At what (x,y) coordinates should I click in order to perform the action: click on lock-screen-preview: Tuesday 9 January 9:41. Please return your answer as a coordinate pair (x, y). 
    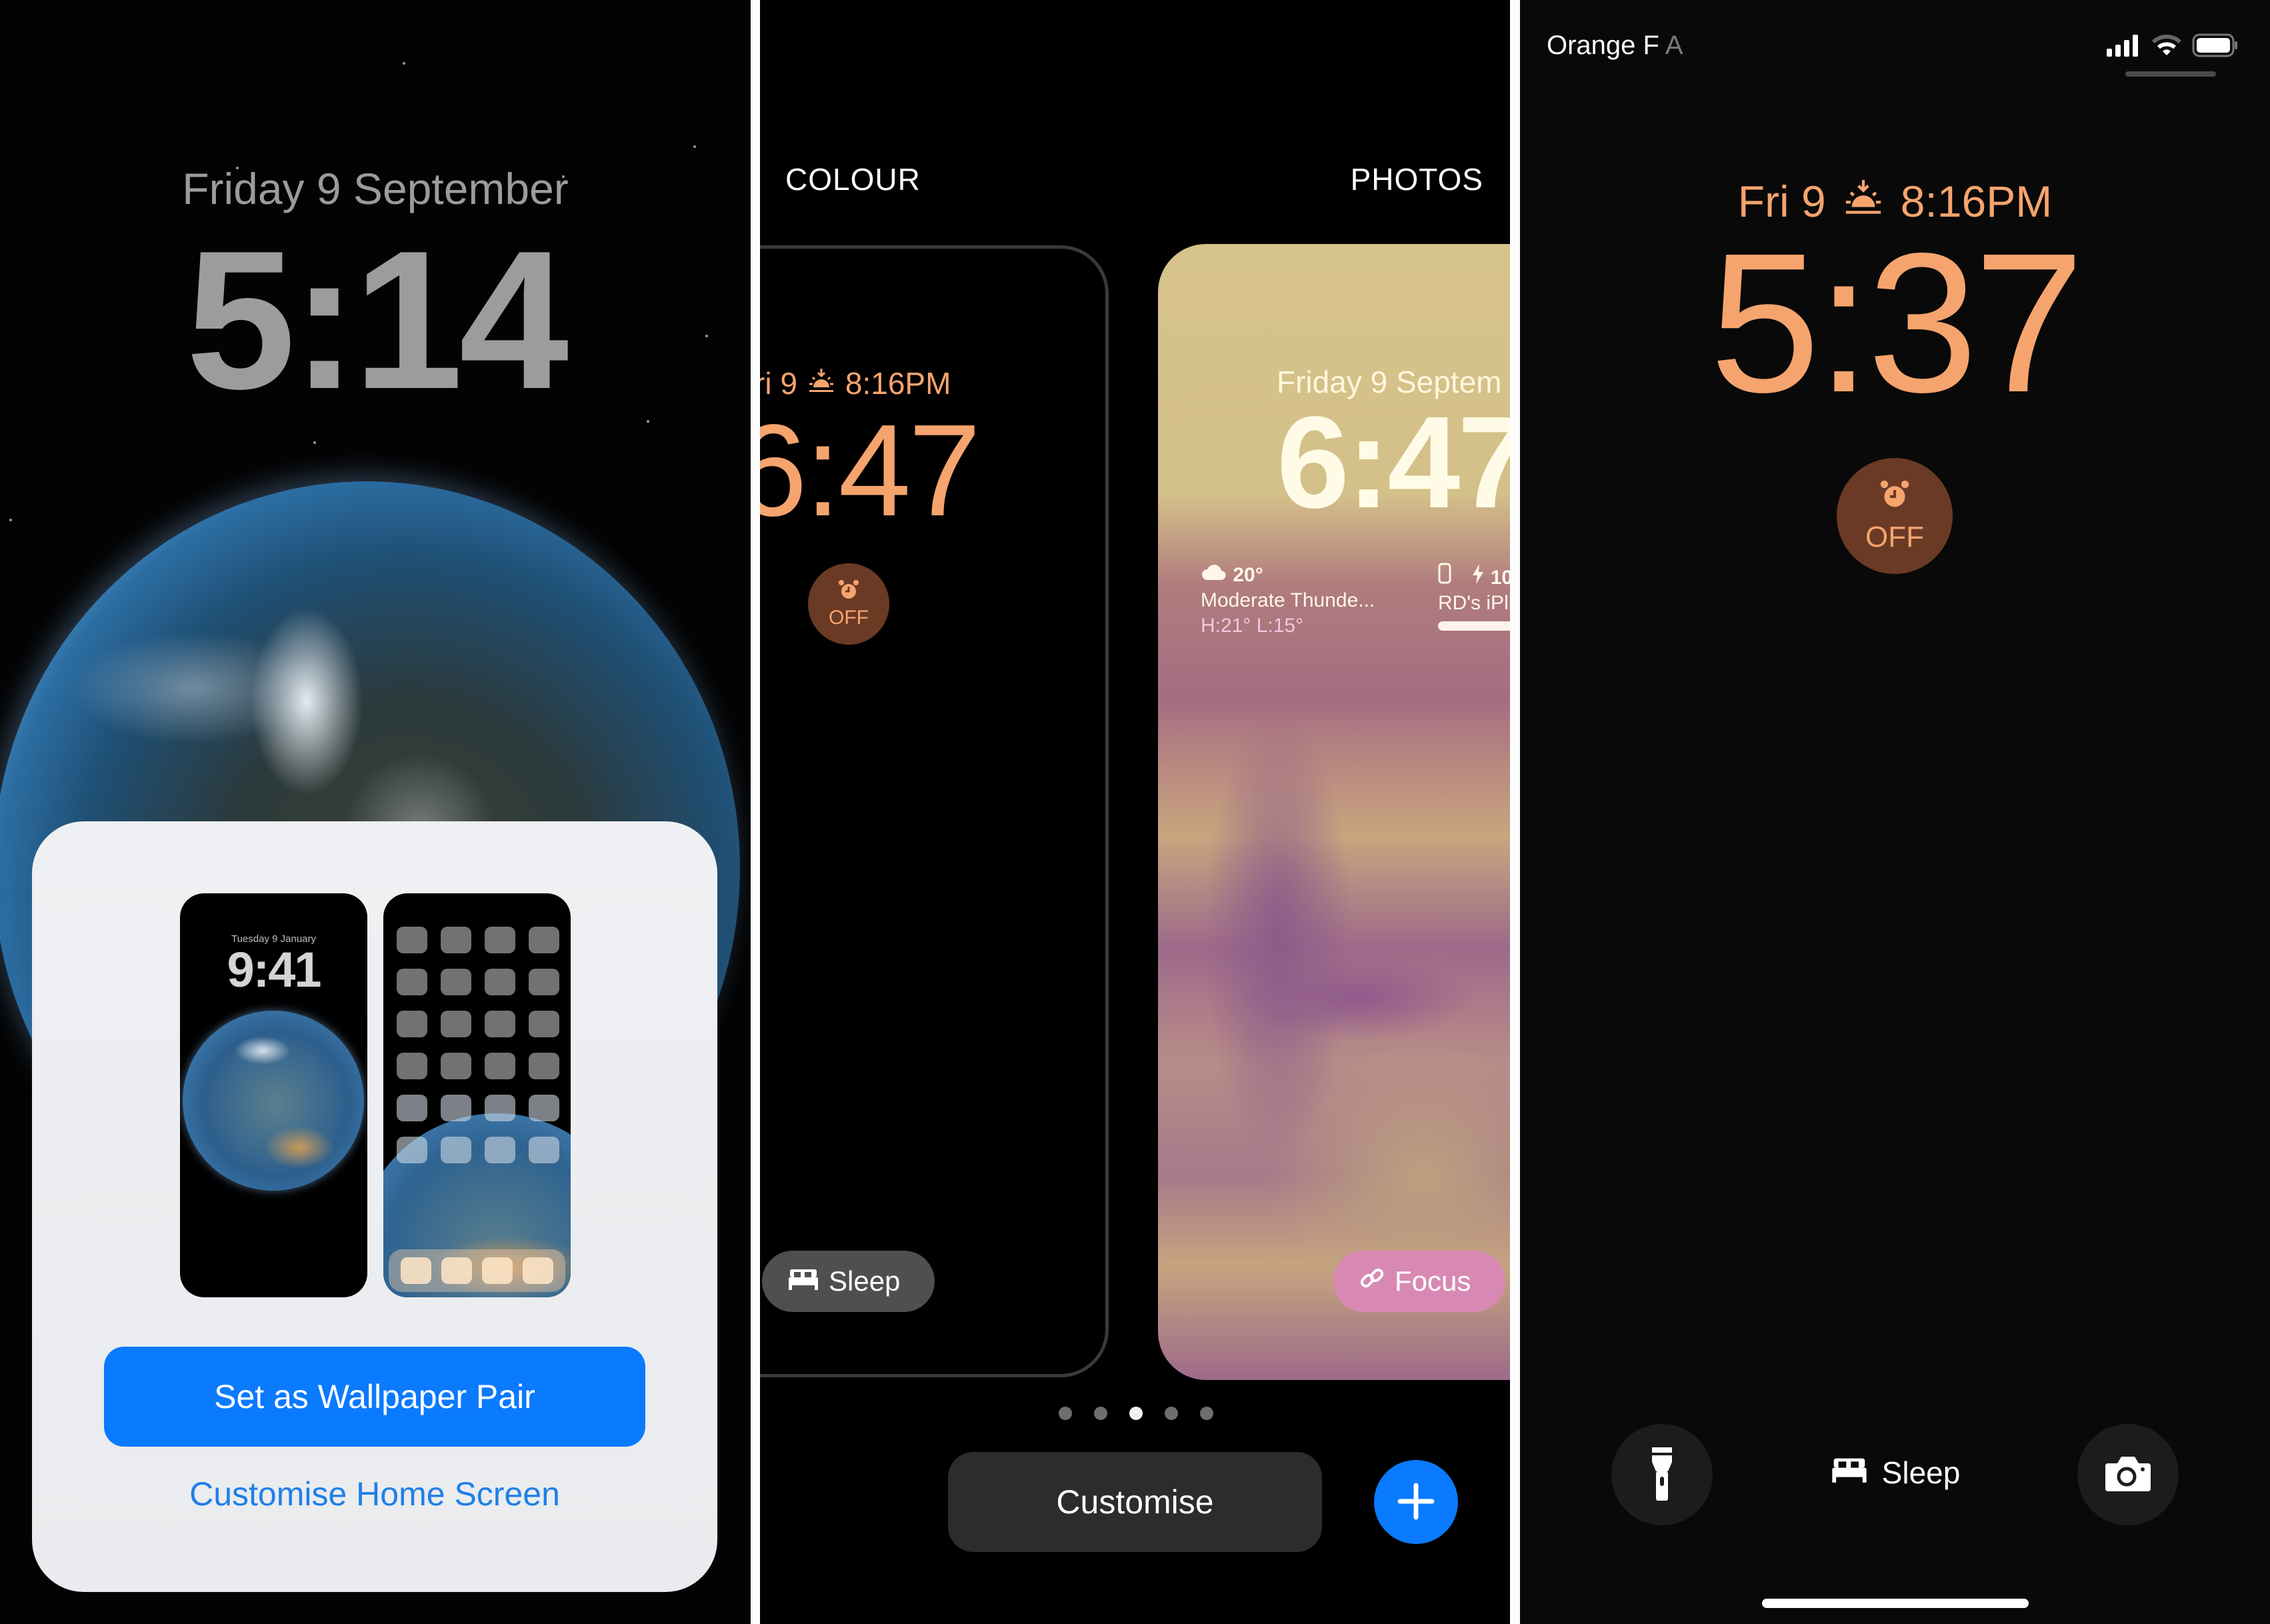
    Looking at the image, I should click on (273, 1095).